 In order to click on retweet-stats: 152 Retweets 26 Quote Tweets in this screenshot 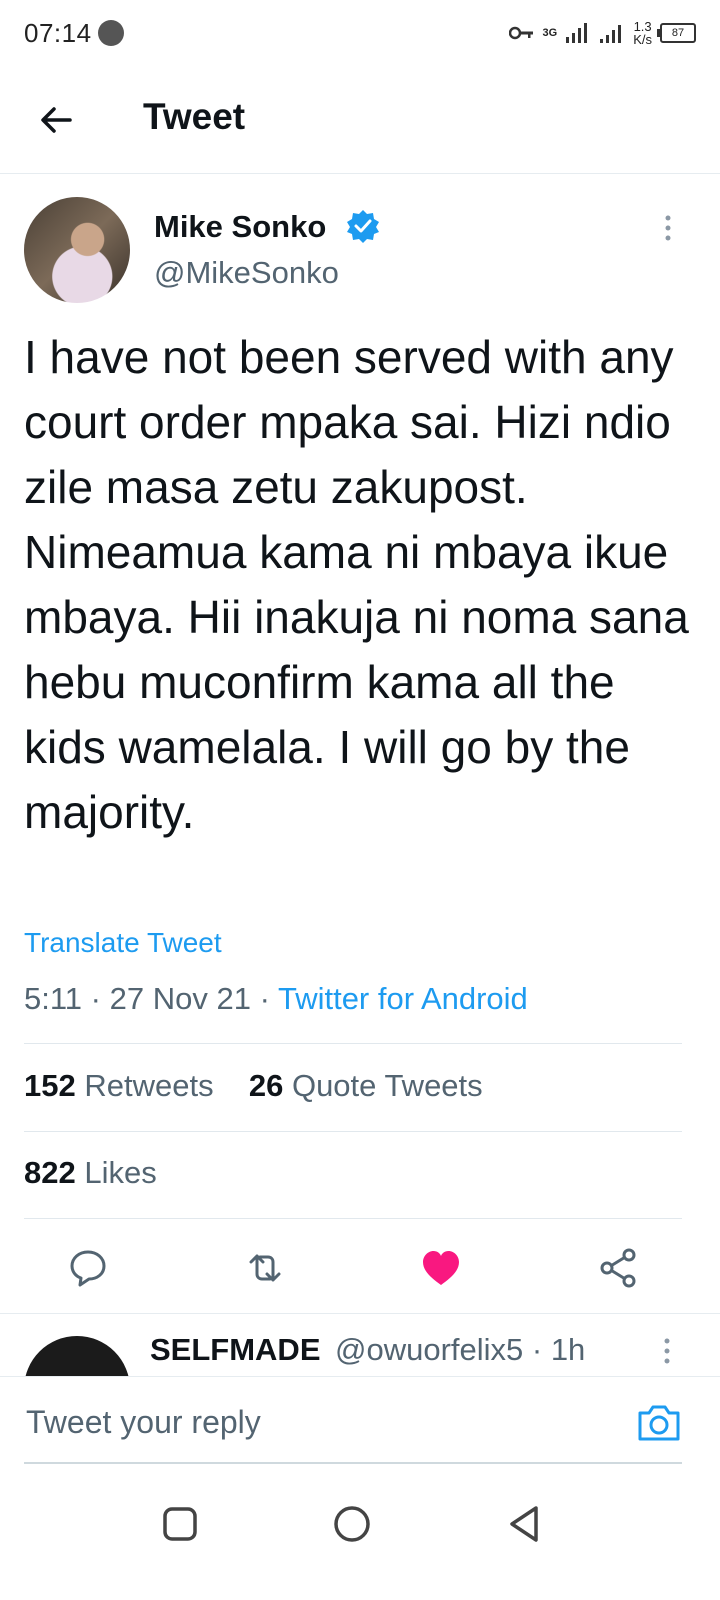, I will do `click(253, 1086)`.